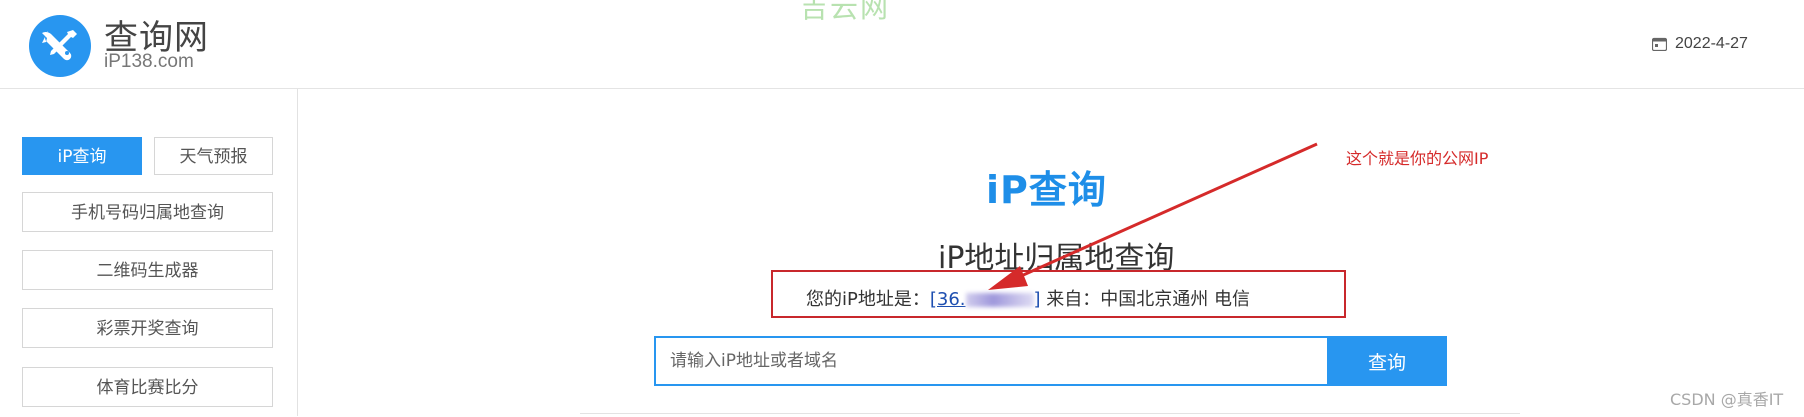 This screenshot has height=417, width=1804. What do you see at coordinates (213, 156) in the screenshot?
I see `sidebar-item-weather: 天气预报` at bounding box center [213, 156].